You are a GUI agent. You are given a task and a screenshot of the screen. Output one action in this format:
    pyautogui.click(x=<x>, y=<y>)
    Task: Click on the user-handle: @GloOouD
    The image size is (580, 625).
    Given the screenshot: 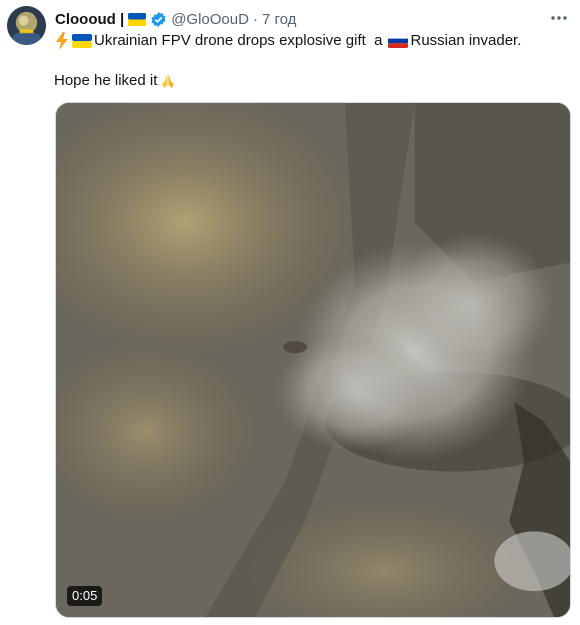 What is the action you would take?
    pyautogui.click(x=210, y=19)
    